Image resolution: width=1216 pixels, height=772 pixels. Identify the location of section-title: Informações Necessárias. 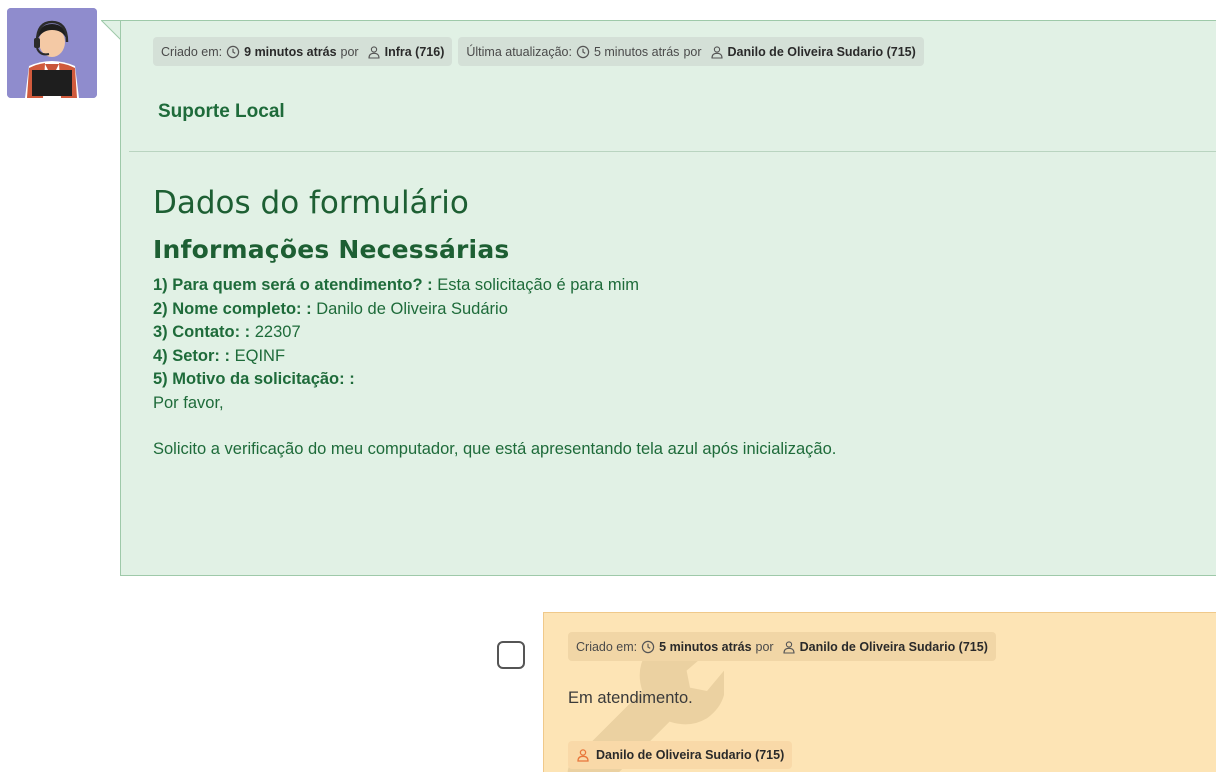
(331, 249).